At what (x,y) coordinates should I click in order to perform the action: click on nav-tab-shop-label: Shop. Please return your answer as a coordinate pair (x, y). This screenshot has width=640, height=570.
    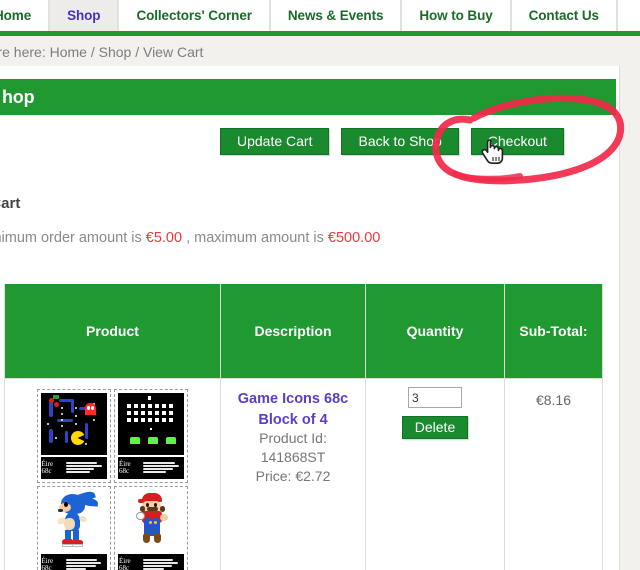
    Looking at the image, I should click on (84, 15).